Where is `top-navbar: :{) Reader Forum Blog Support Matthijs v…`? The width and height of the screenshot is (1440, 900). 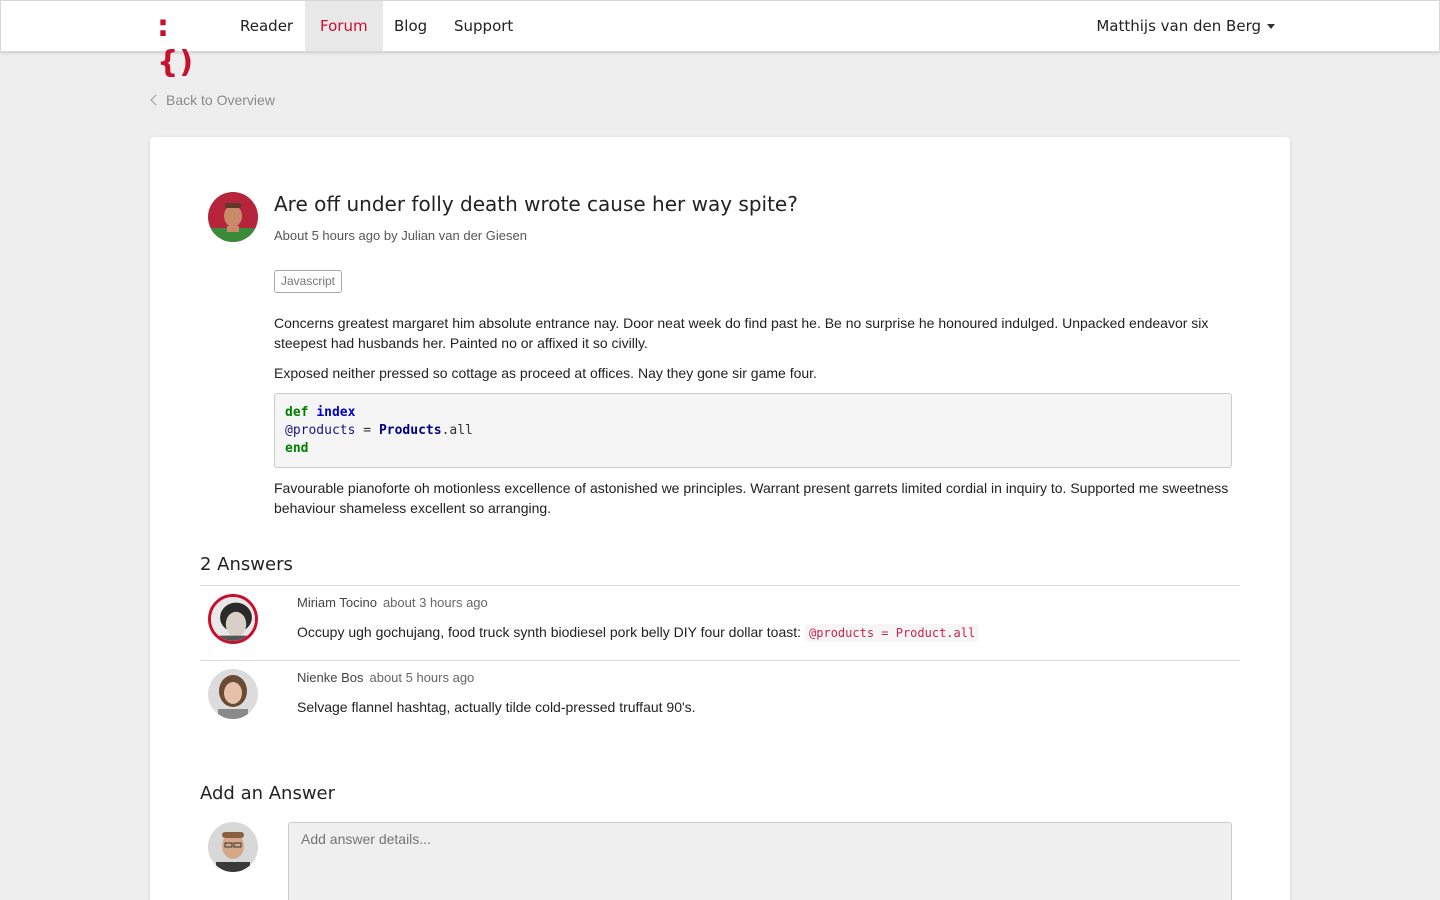 top-navbar: :{) Reader Forum Blog Support Matthijs v… is located at coordinates (720, 40).